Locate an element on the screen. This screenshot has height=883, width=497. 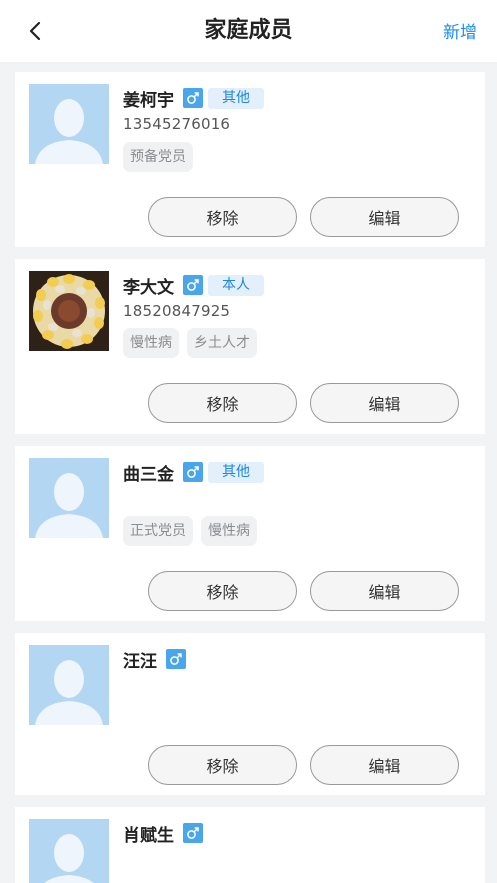
member-phone: 18520847925 is located at coordinates (177, 311).